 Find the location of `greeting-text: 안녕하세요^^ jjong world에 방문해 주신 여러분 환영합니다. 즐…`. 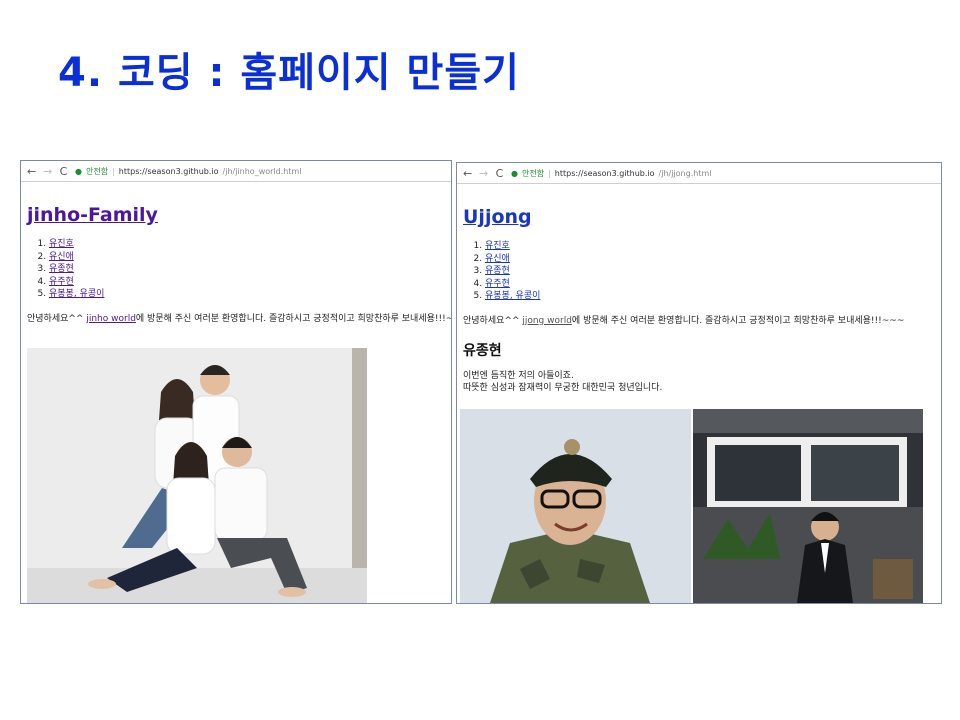

greeting-text: 안녕하세요^^ jjong world에 방문해 주신 여러분 환영합니다. 즐… is located at coordinates (702, 319).